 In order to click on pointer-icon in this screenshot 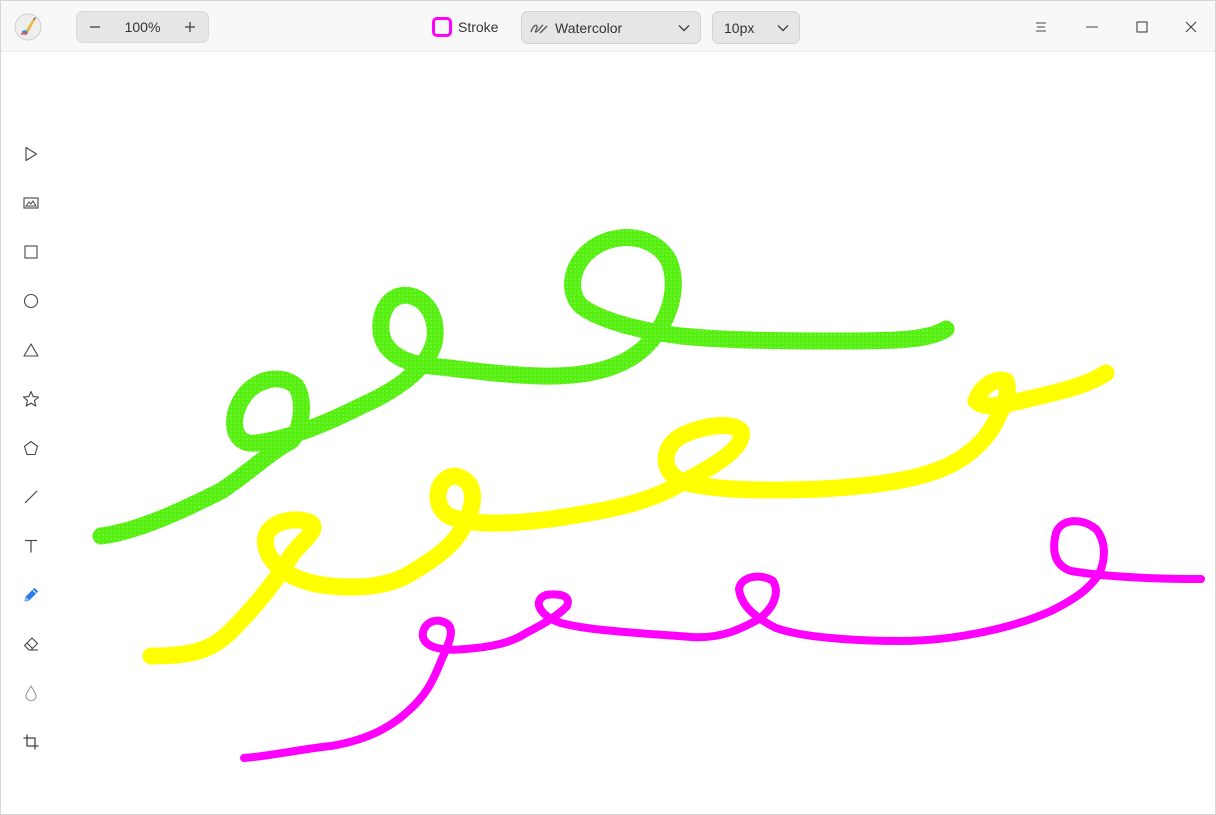, I will do `click(31, 154)`.